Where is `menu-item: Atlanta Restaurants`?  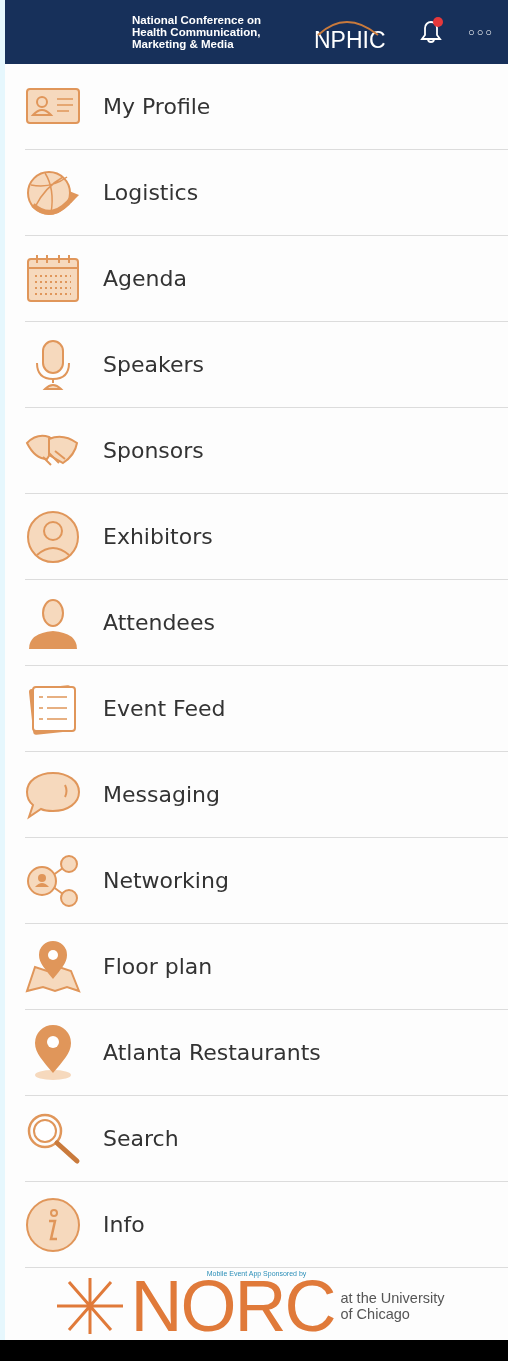
menu-item: Atlanta Restaurants is located at coordinates (266, 1053).